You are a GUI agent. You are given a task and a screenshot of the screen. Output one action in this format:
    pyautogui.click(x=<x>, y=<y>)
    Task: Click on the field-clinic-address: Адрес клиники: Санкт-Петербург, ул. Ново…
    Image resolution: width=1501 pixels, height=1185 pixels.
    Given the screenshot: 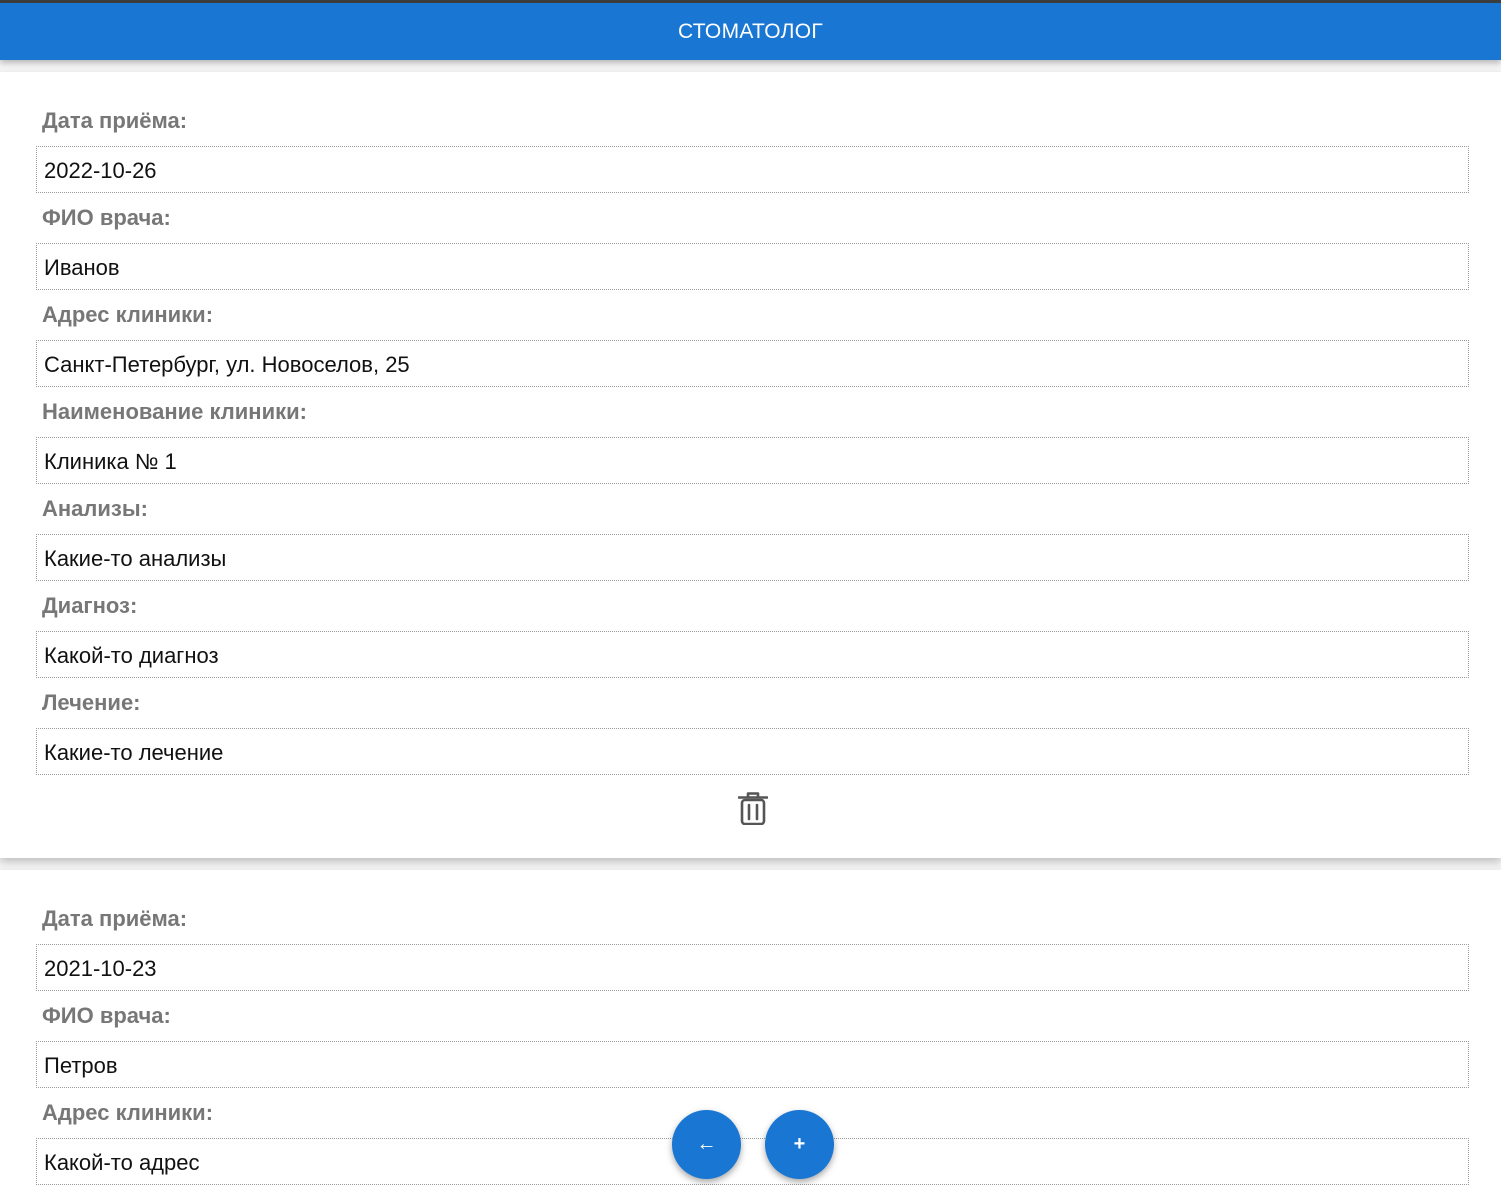 What is the action you would take?
    pyautogui.click(x=752, y=338)
    